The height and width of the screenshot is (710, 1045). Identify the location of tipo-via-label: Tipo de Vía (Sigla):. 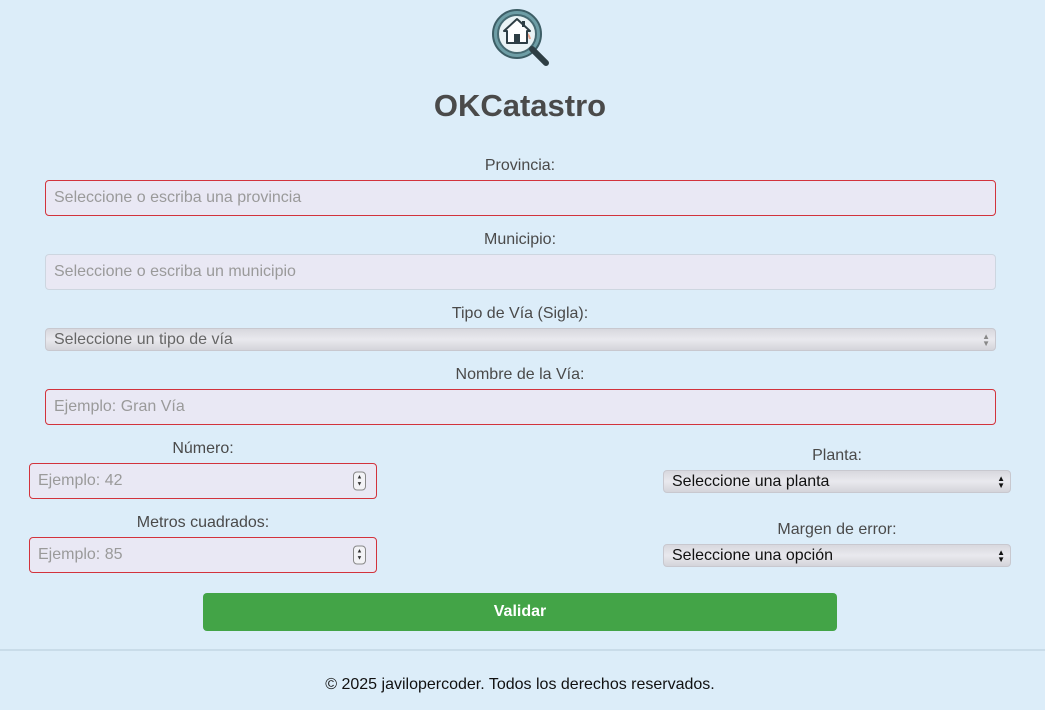
(520, 313).